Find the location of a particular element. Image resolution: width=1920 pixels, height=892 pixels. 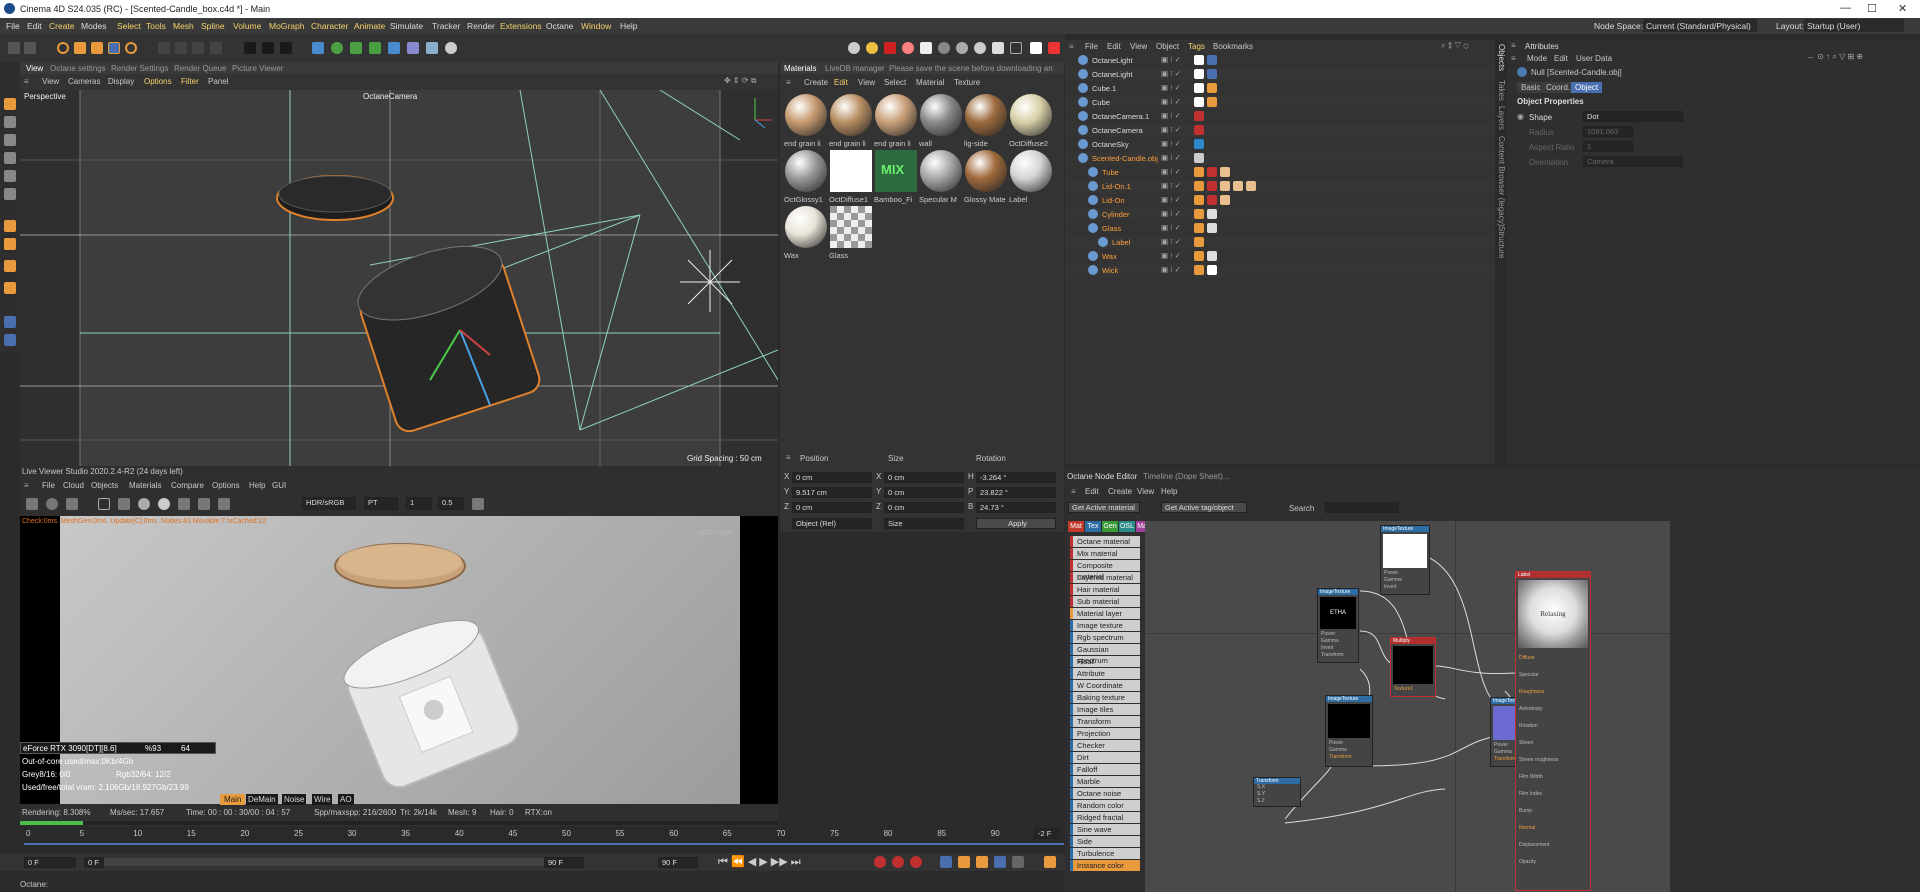

z-axis-icon is located at coordinates (198, 48).